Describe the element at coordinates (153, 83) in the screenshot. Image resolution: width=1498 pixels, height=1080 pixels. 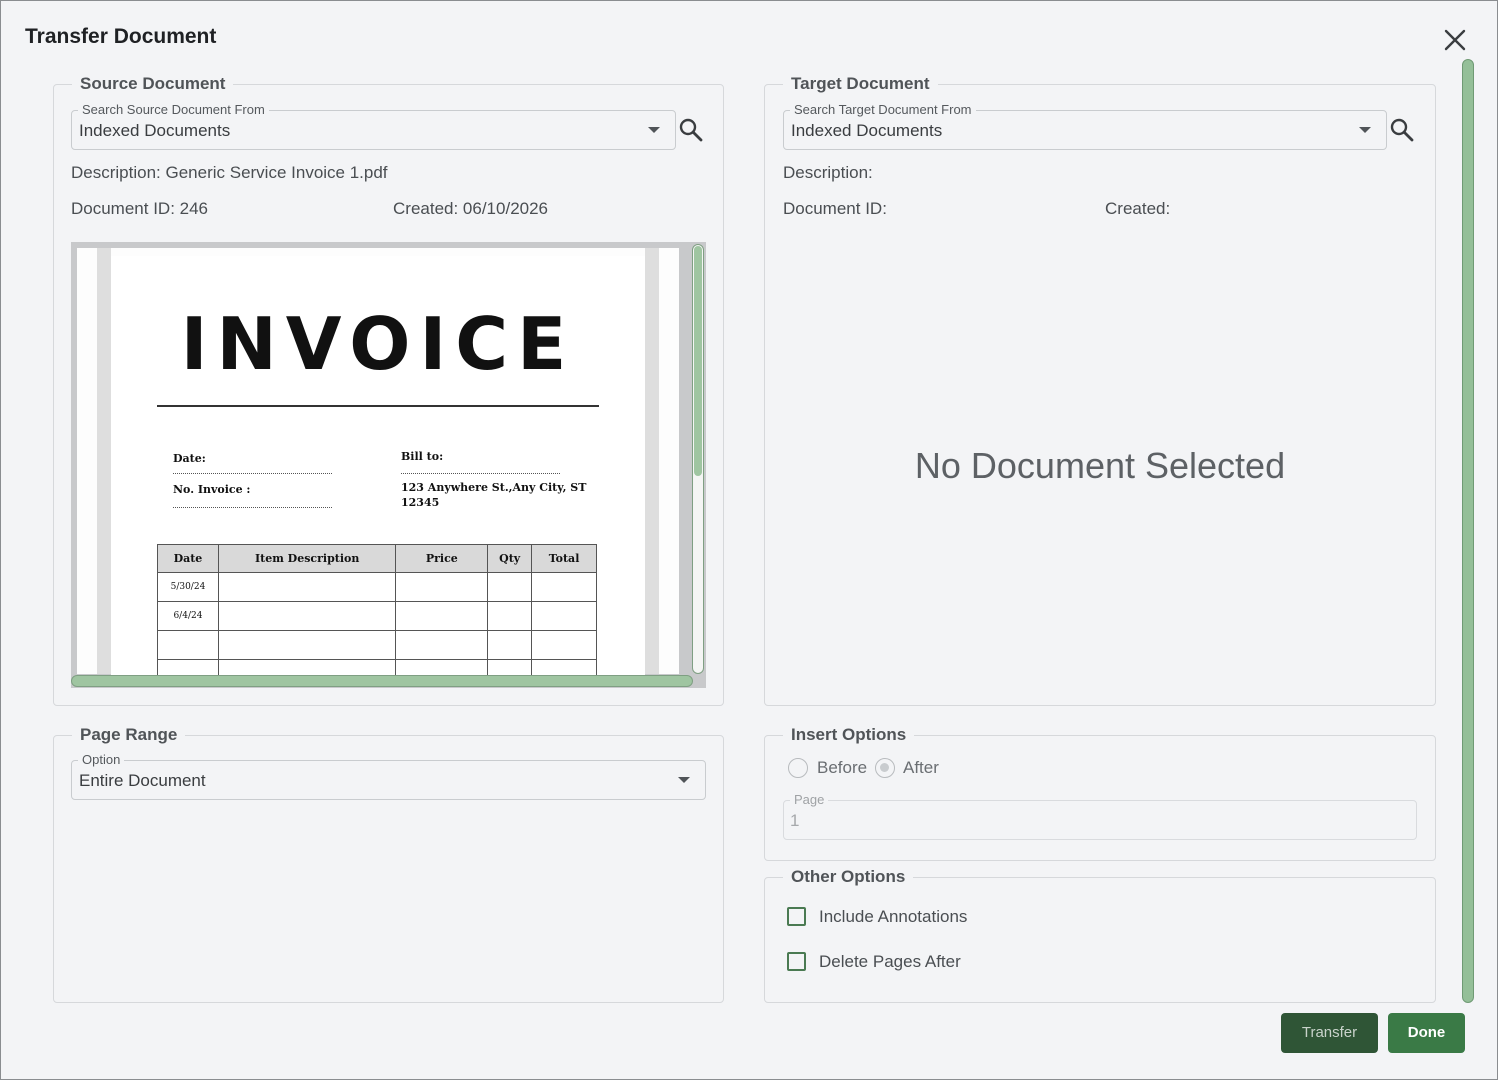
I see `source-document-legend: Source Document` at that location.